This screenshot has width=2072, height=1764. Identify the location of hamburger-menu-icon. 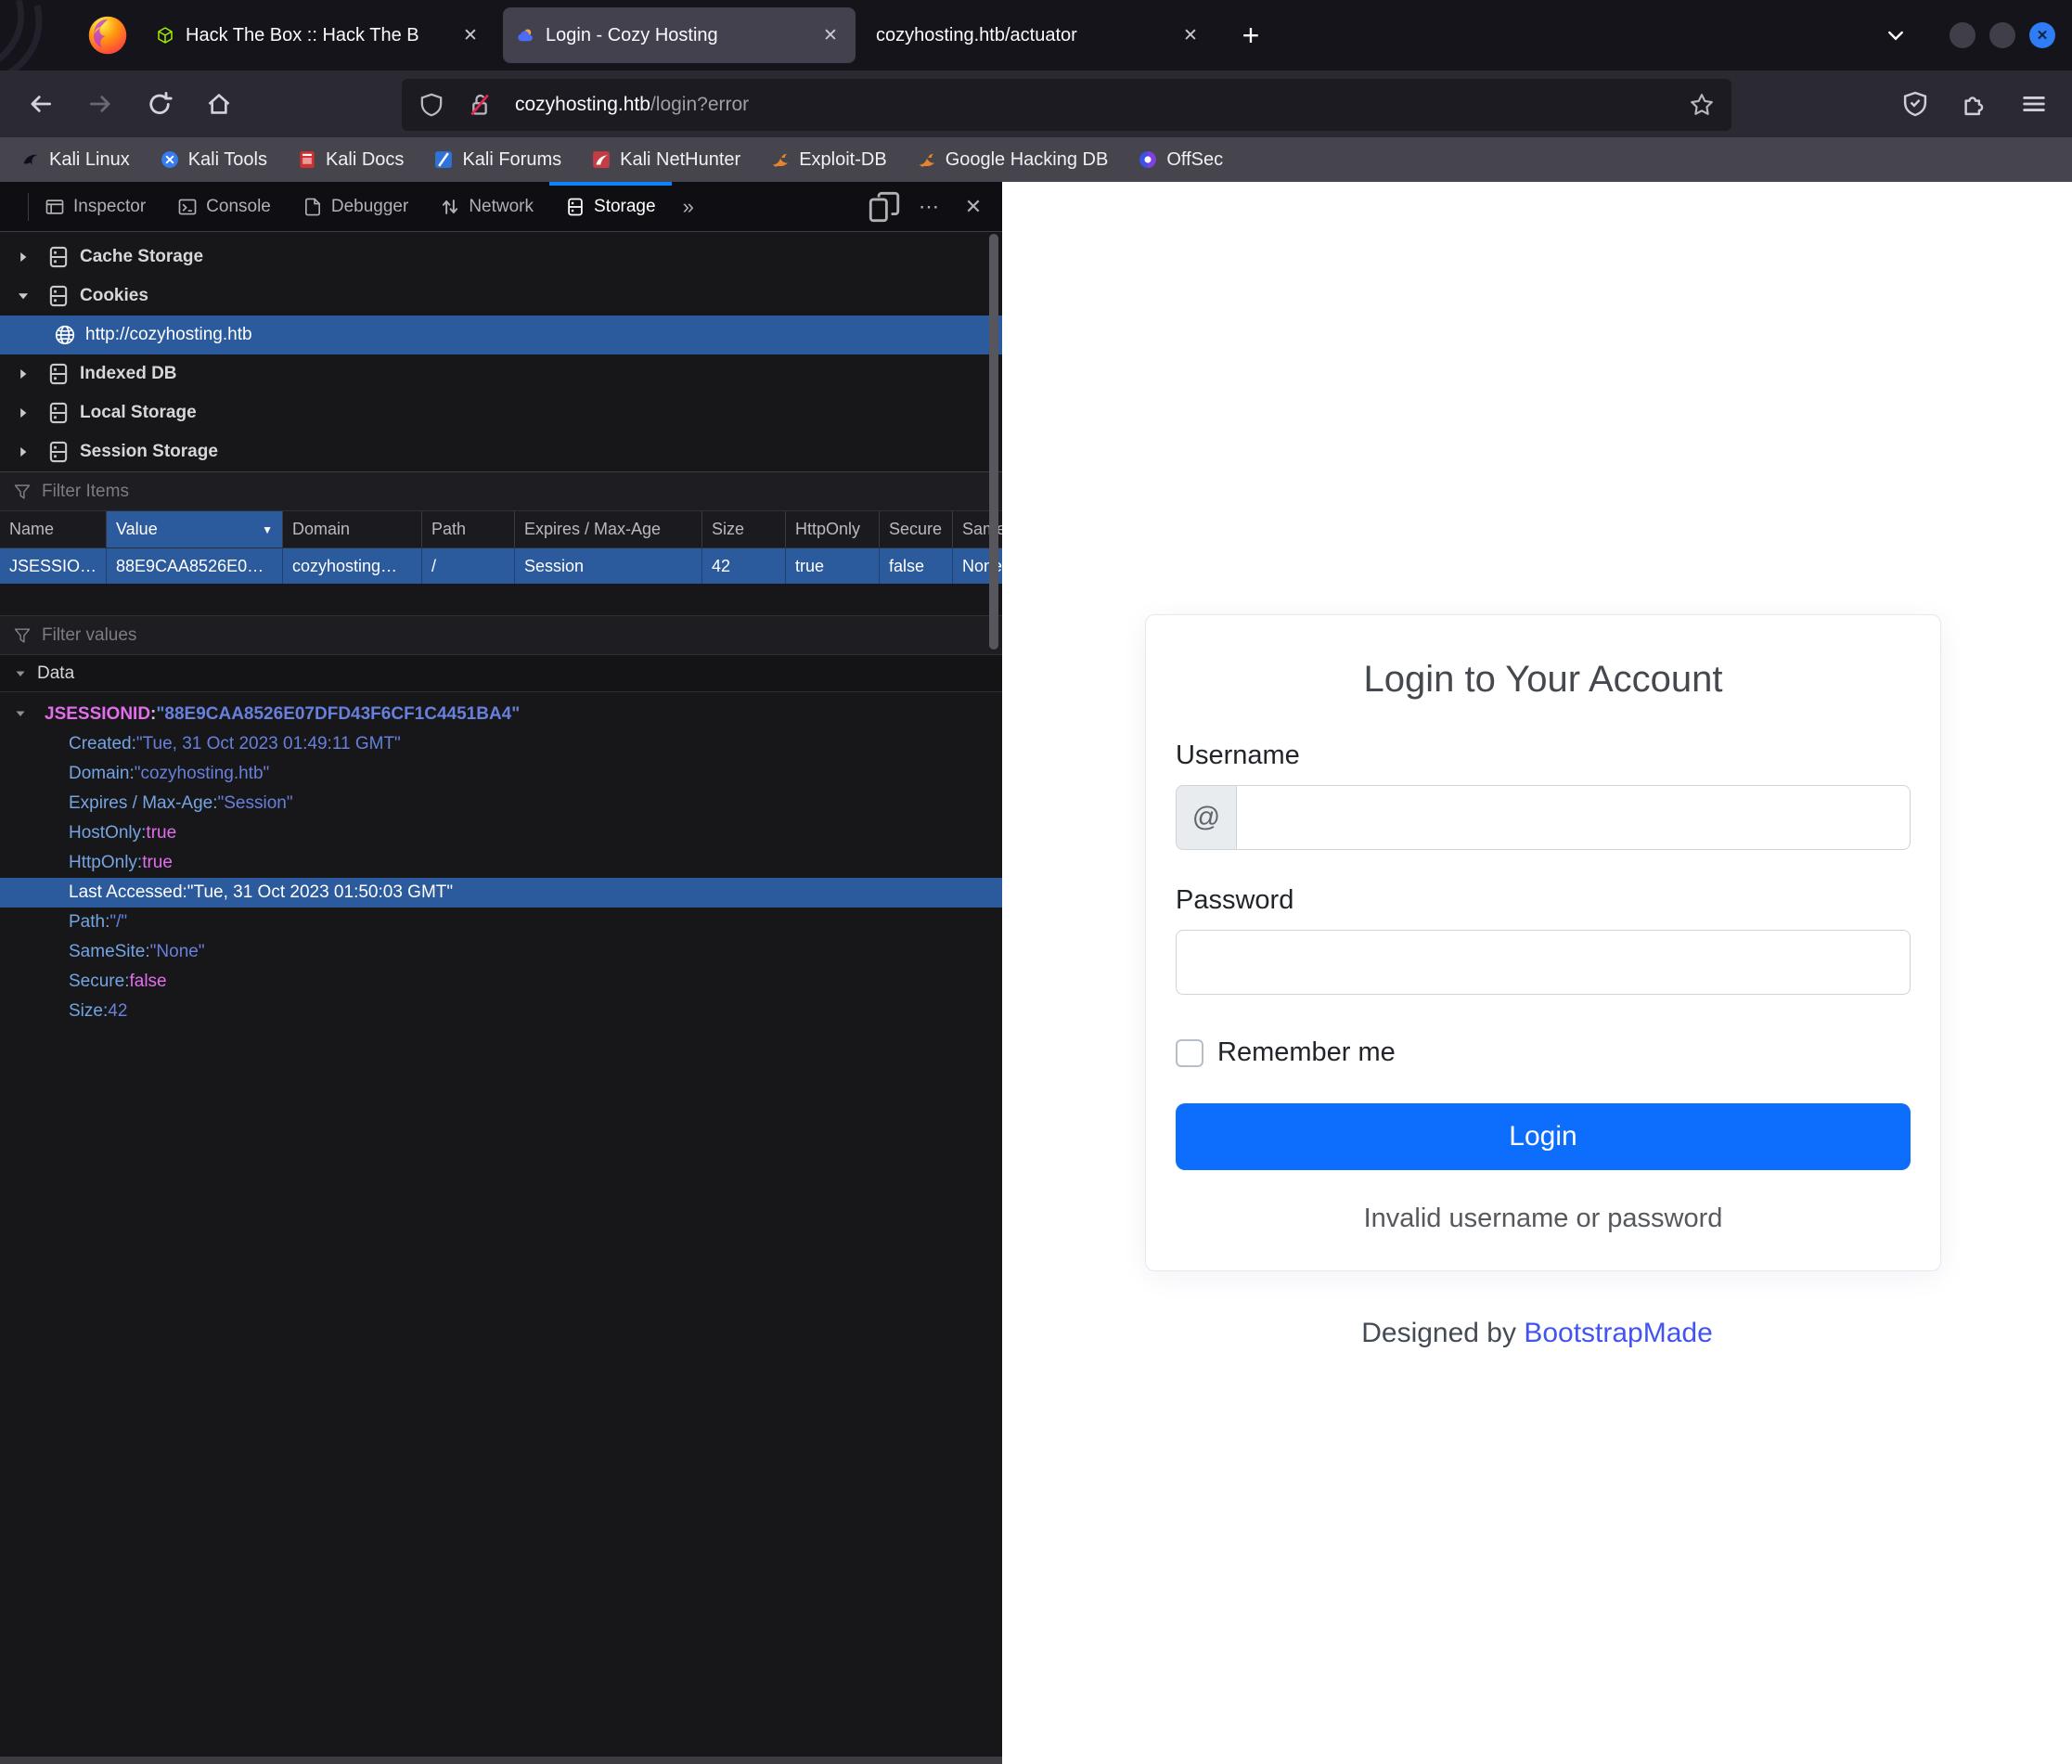
(2034, 104).